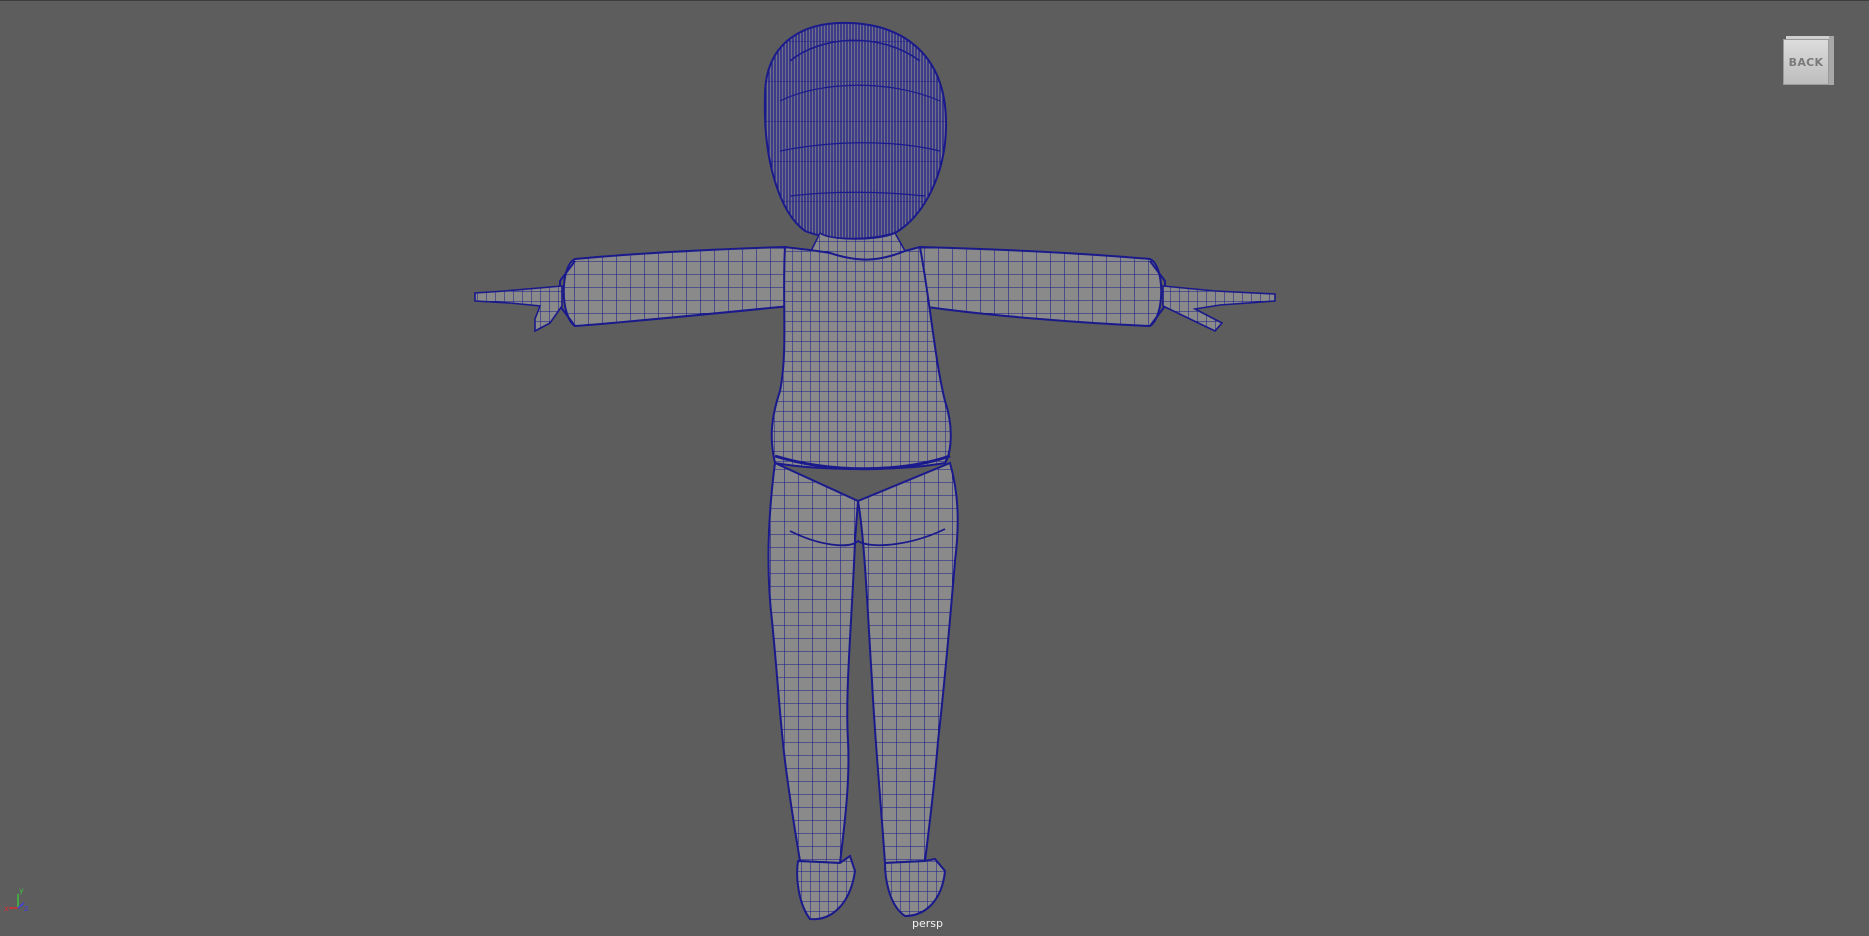 This screenshot has width=1869, height=936. Describe the element at coordinates (861, 358) in the screenshot. I see `torso` at that location.